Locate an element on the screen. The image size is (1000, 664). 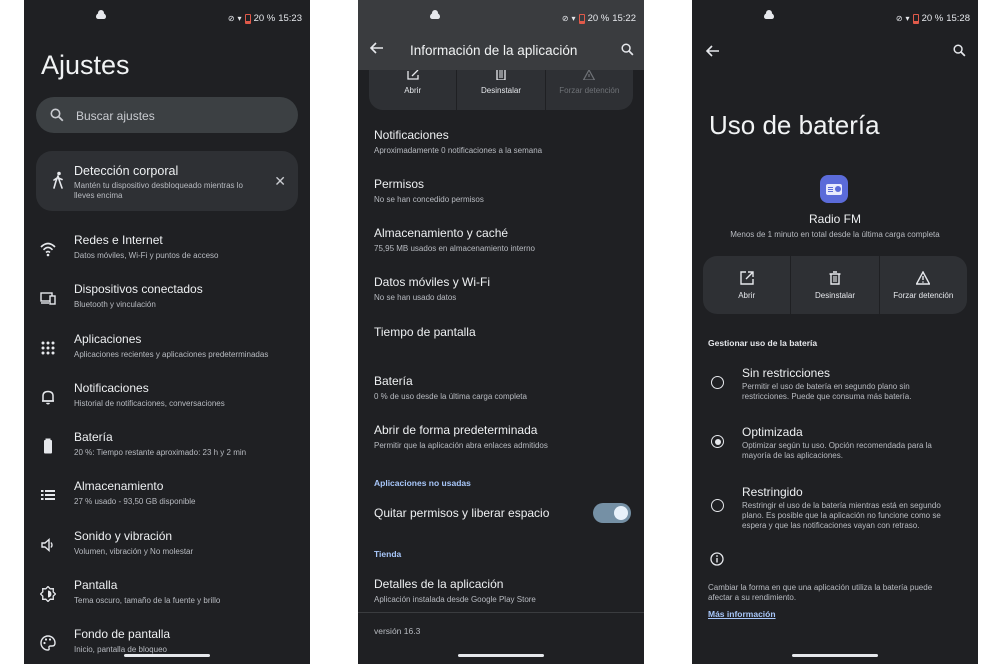
dnd-off-icon: ⊘ is located at coordinates (231, 18).